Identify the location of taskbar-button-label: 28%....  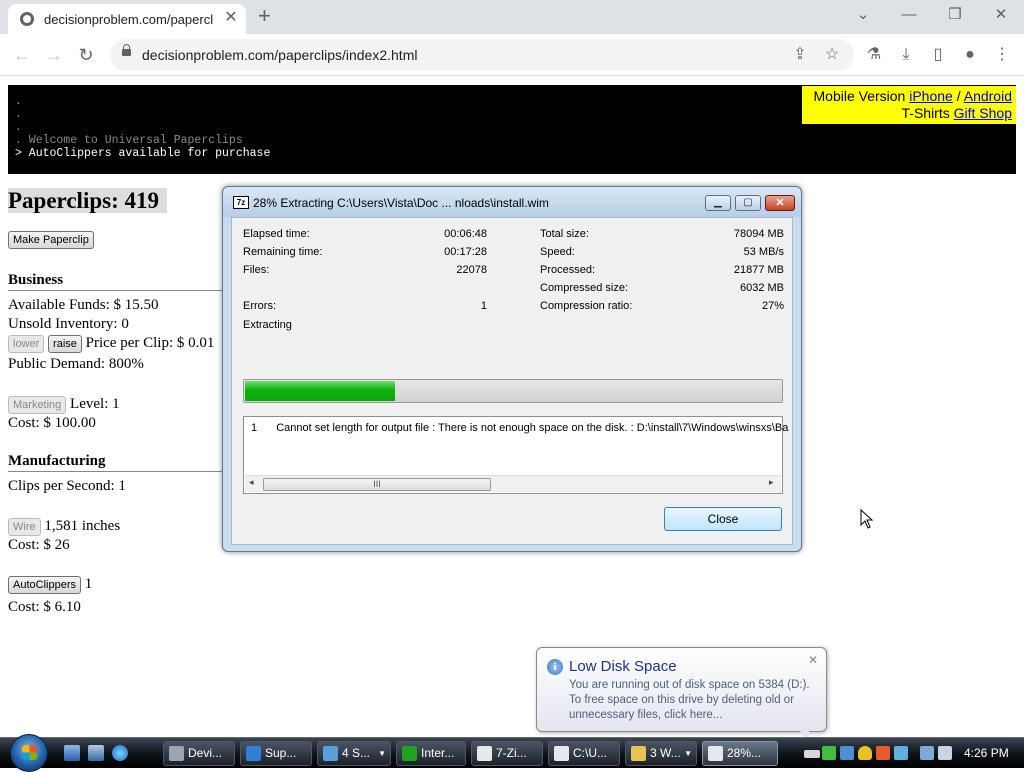
(744, 753).